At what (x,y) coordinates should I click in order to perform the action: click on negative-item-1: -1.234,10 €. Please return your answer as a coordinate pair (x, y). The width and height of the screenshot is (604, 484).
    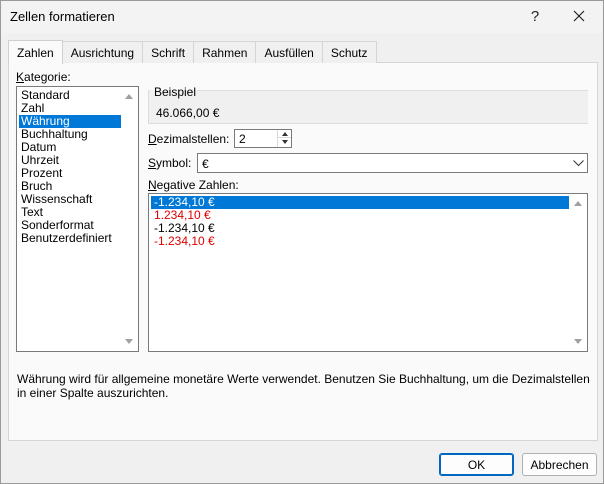
    Looking at the image, I should click on (360, 202).